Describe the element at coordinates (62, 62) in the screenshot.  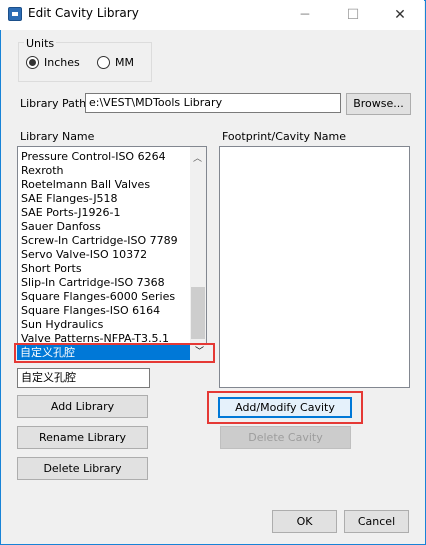
I see `inches-label: Inches` at that location.